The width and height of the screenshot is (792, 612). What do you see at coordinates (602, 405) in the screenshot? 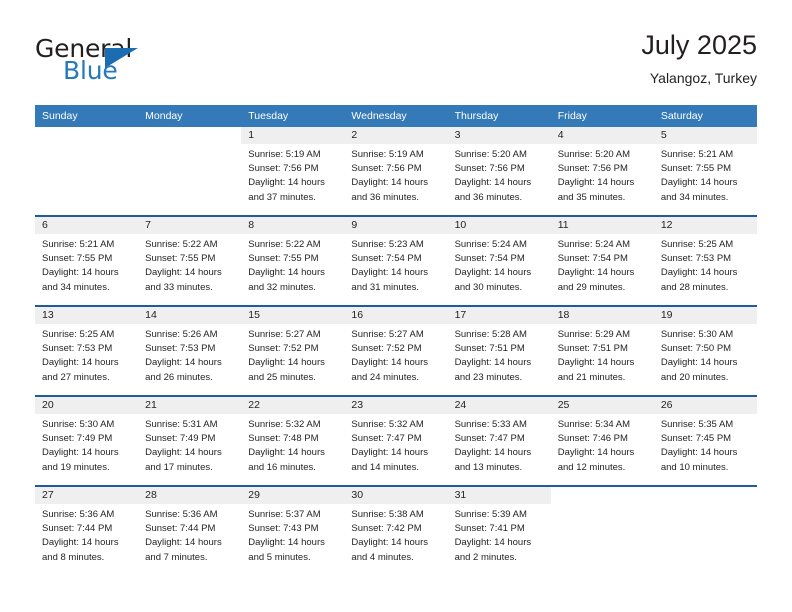
I see `day-cell-number: 25` at bounding box center [602, 405].